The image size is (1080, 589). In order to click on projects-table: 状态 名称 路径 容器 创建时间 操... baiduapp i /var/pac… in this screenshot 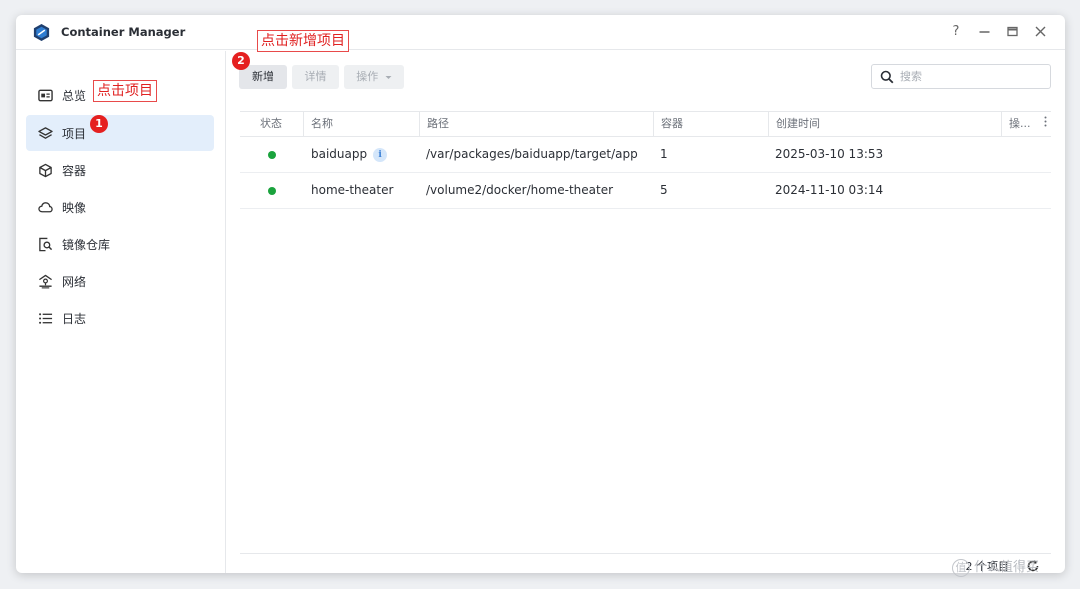, I will do `click(645, 160)`.